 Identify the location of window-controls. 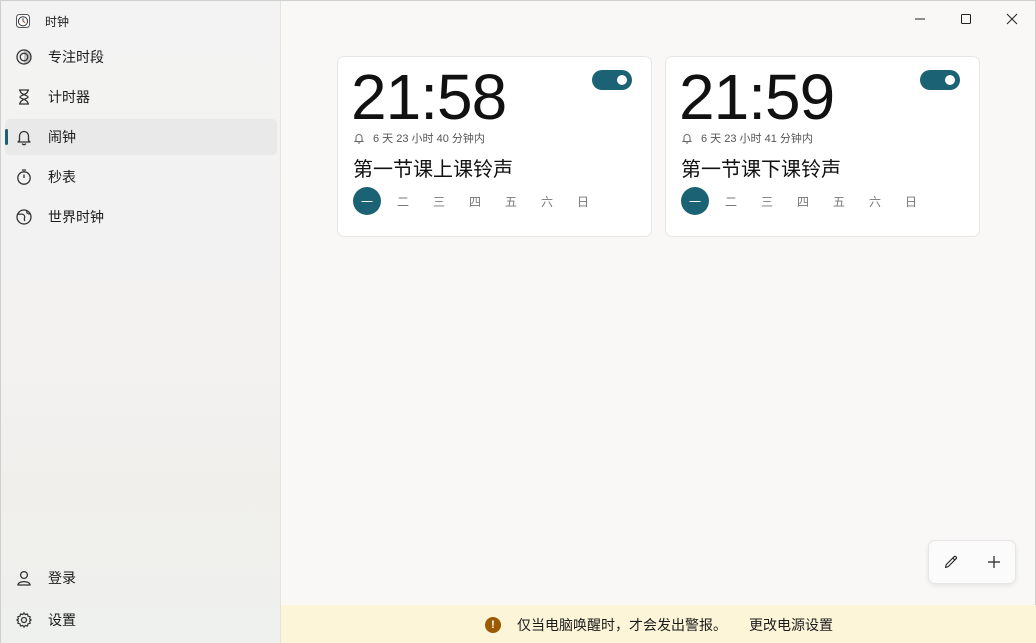
(966, 19).